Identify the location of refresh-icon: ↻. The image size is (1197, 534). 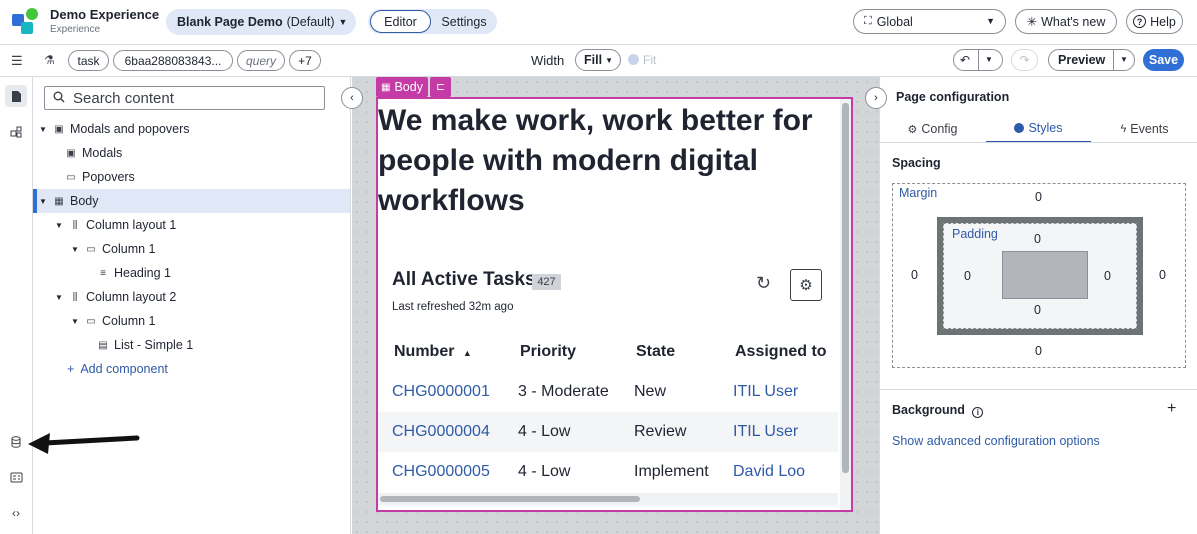
(763, 283).